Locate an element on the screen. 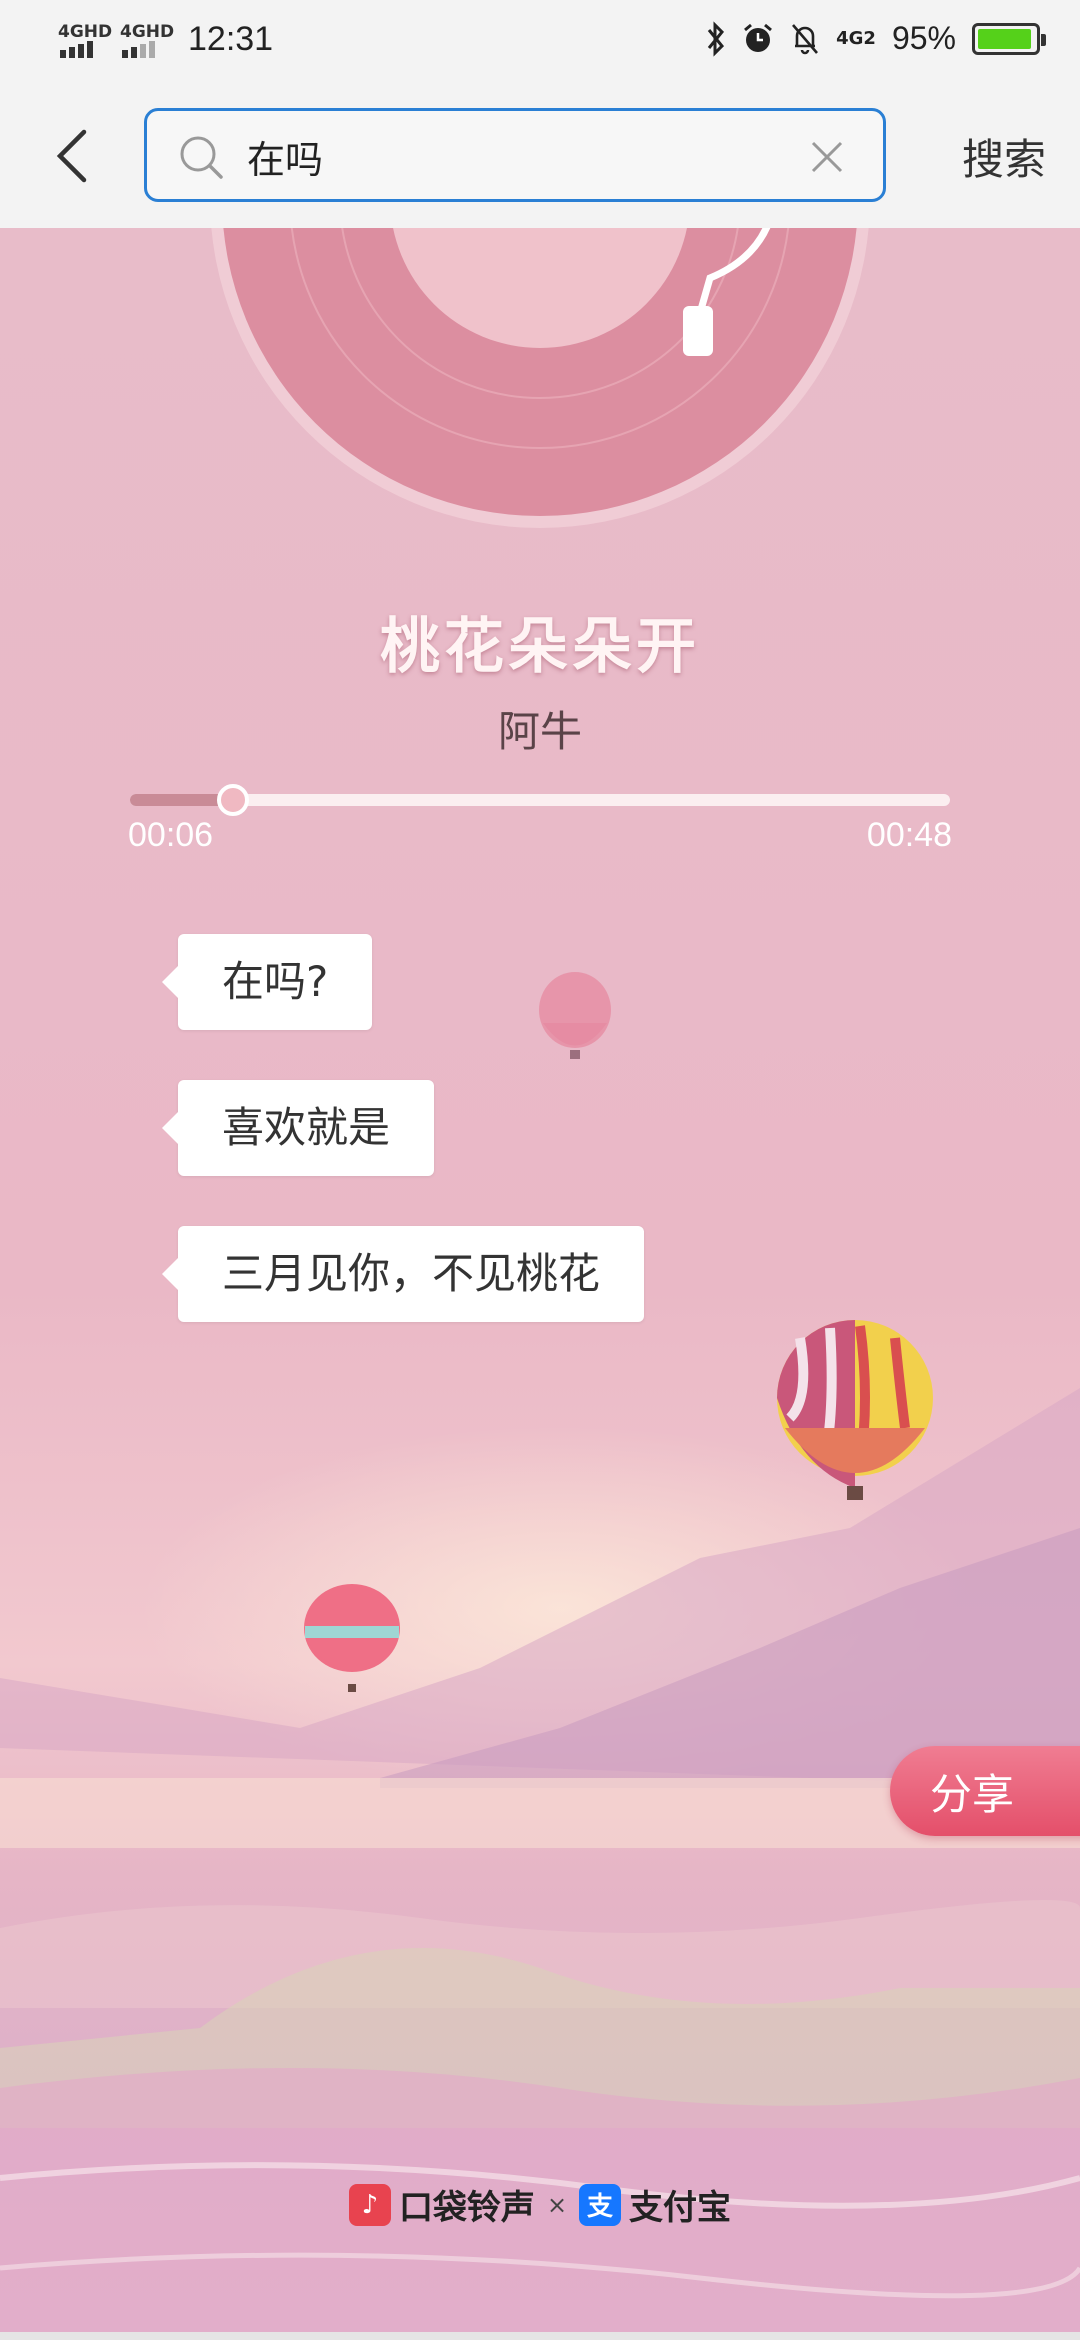 The image size is (1080, 2340). artist-name: 阿牛 is located at coordinates (539, 731).